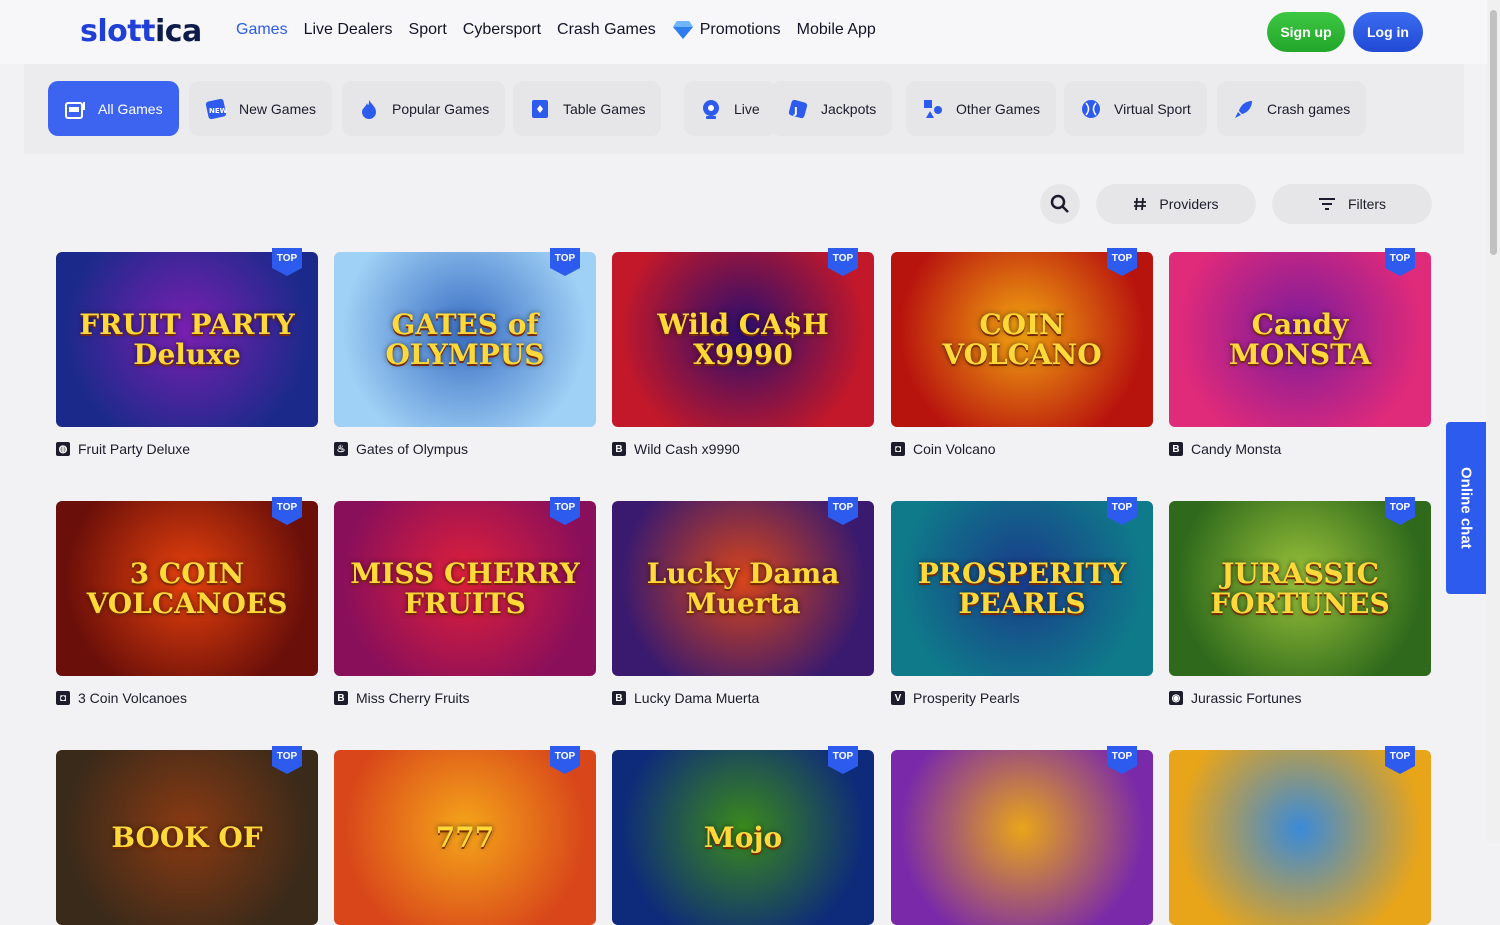 Image resolution: width=1500 pixels, height=925 pixels. Describe the element at coordinates (587, 108) in the screenshot. I see `category-table-games: Table Games` at that location.